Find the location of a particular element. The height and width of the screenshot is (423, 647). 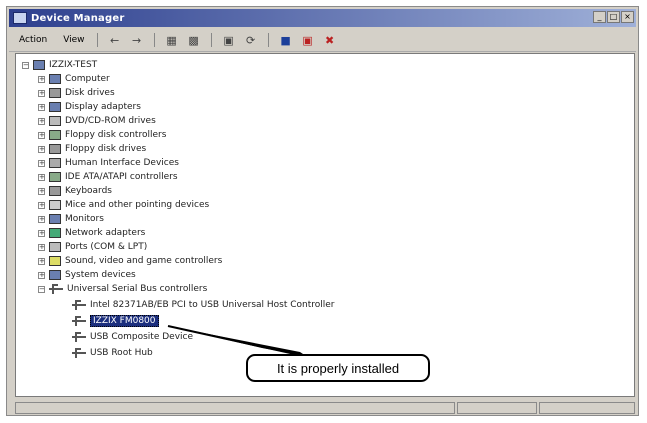

tree-item-floppy-controllers: + Floppy disk controllers is located at coordinates (102, 135).